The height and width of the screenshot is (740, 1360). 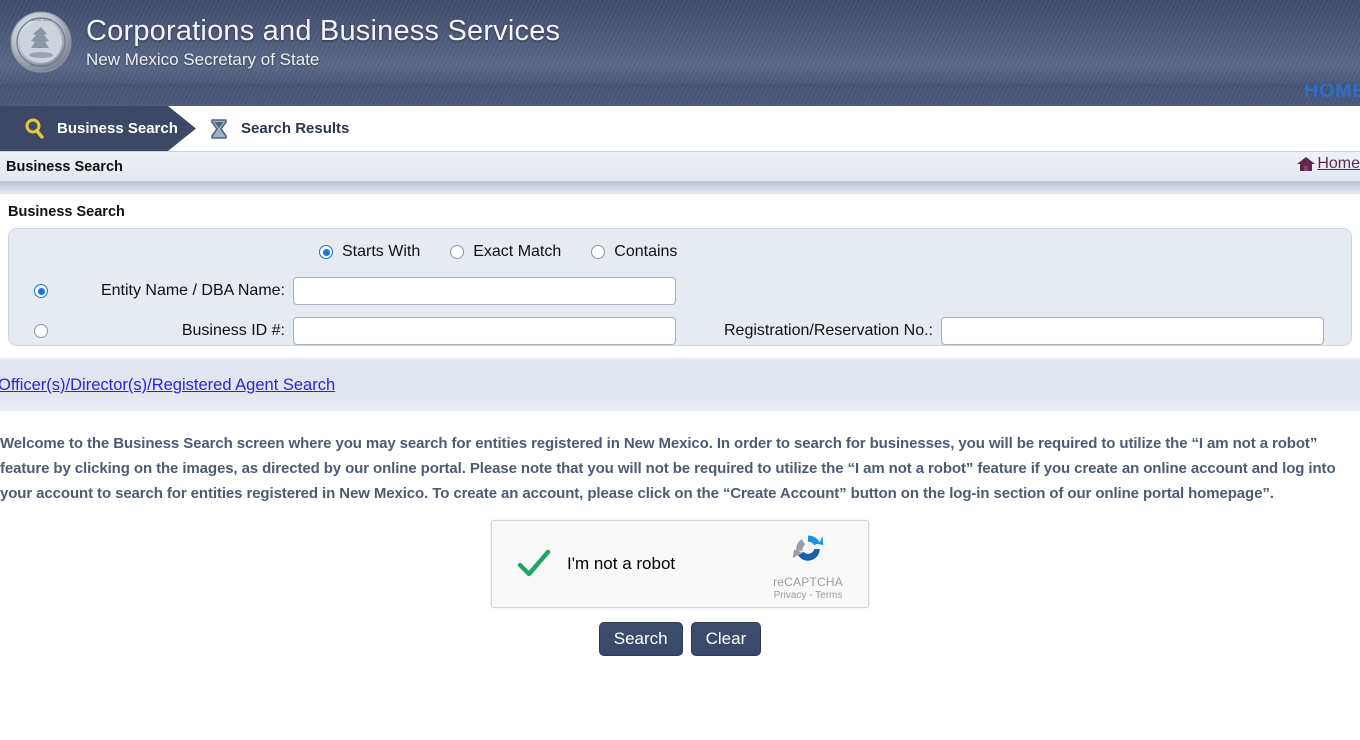 What do you see at coordinates (117, 128) in the screenshot?
I see `tab-business-search-label: Business Search` at bounding box center [117, 128].